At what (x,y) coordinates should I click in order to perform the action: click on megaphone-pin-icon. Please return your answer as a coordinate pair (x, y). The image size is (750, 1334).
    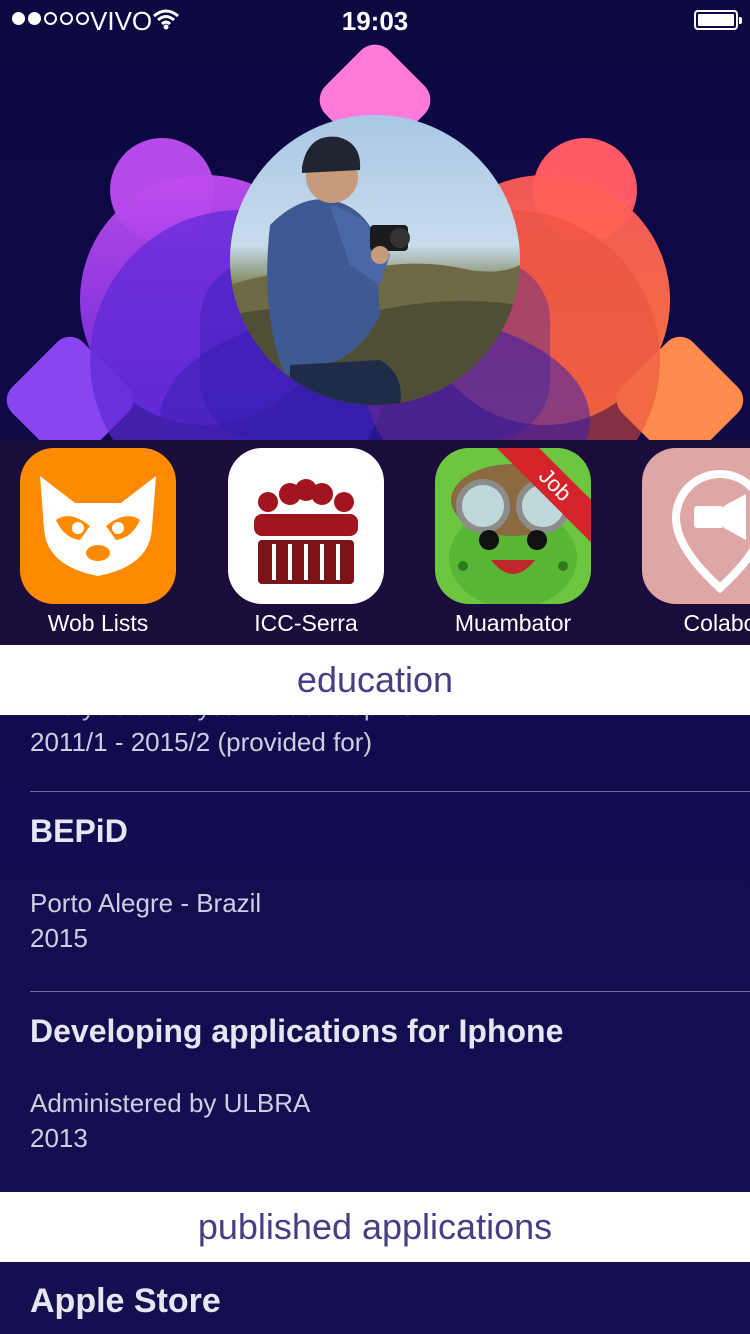
    Looking at the image, I should click on (696, 526).